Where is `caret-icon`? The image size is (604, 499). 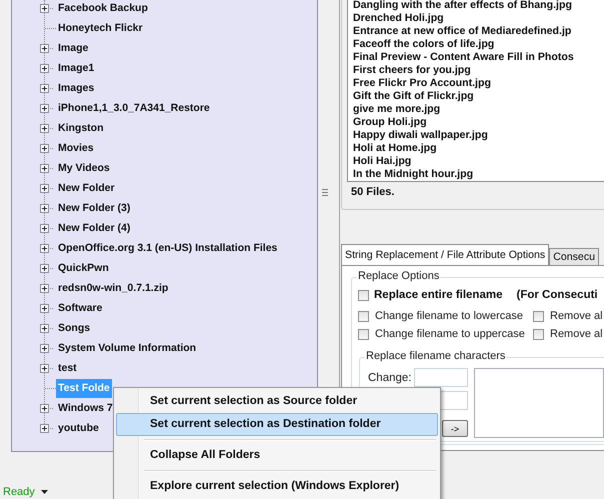
caret-icon is located at coordinates (44, 492).